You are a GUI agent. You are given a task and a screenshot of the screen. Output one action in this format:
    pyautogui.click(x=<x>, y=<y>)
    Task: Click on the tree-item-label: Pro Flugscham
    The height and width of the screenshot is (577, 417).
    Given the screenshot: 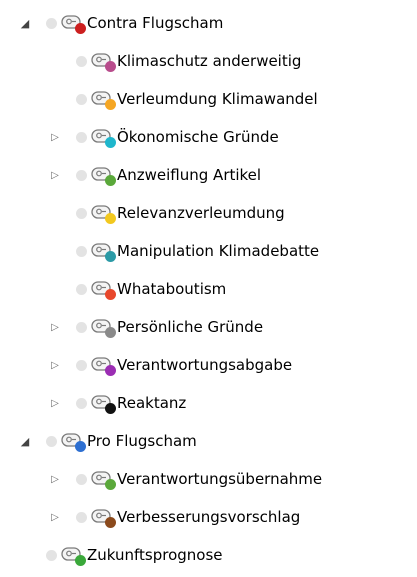 What is the action you would take?
    pyautogui.click(x=142, y=441)
    